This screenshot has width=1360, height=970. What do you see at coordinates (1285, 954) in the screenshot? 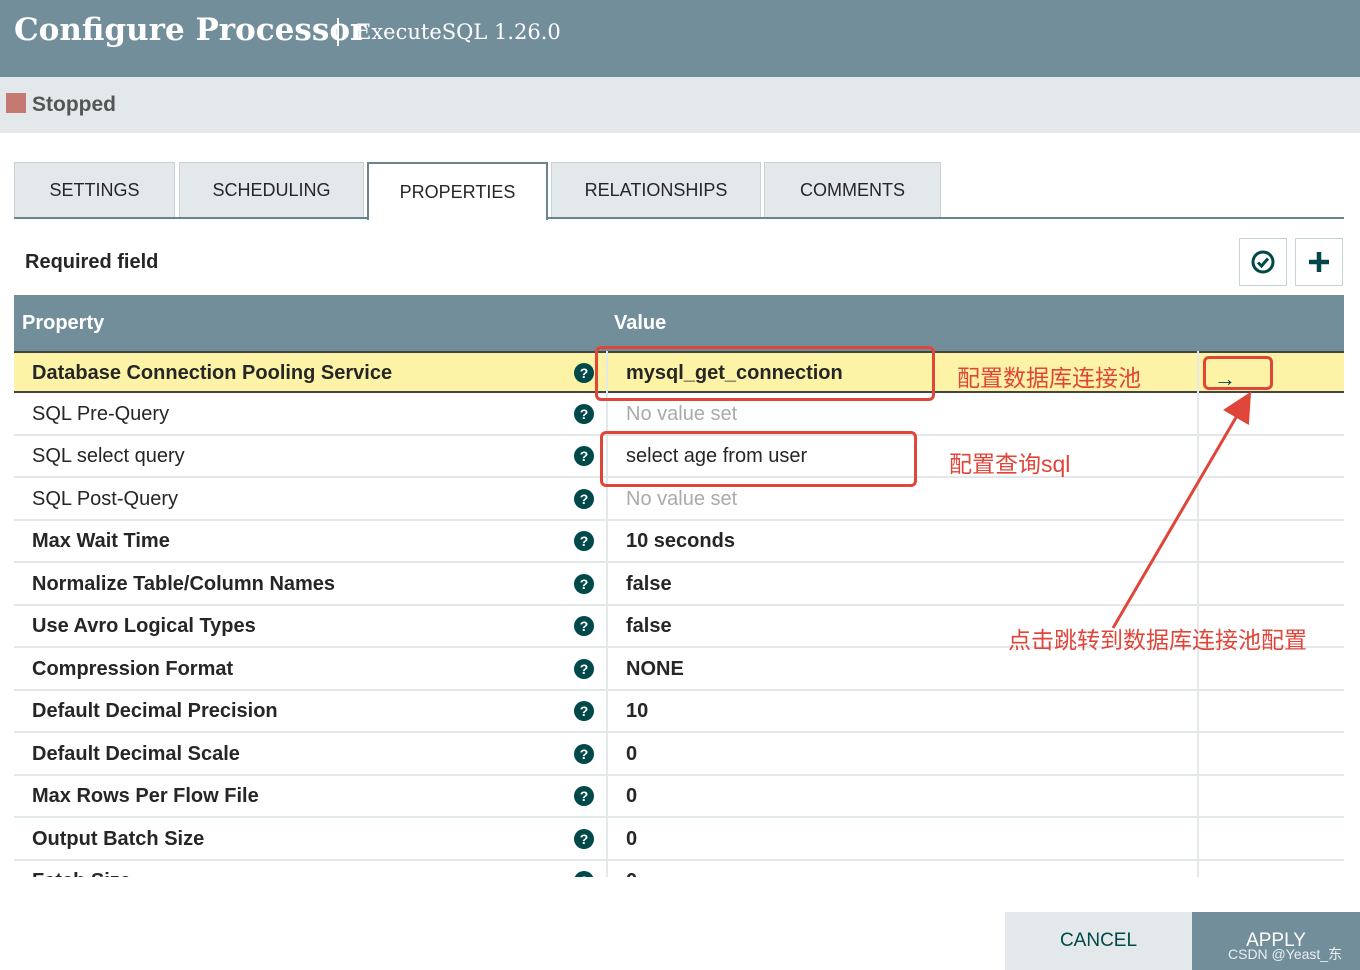
I see `watermark: CSDN @Yeast_东` at bounding box center [1285, 954].